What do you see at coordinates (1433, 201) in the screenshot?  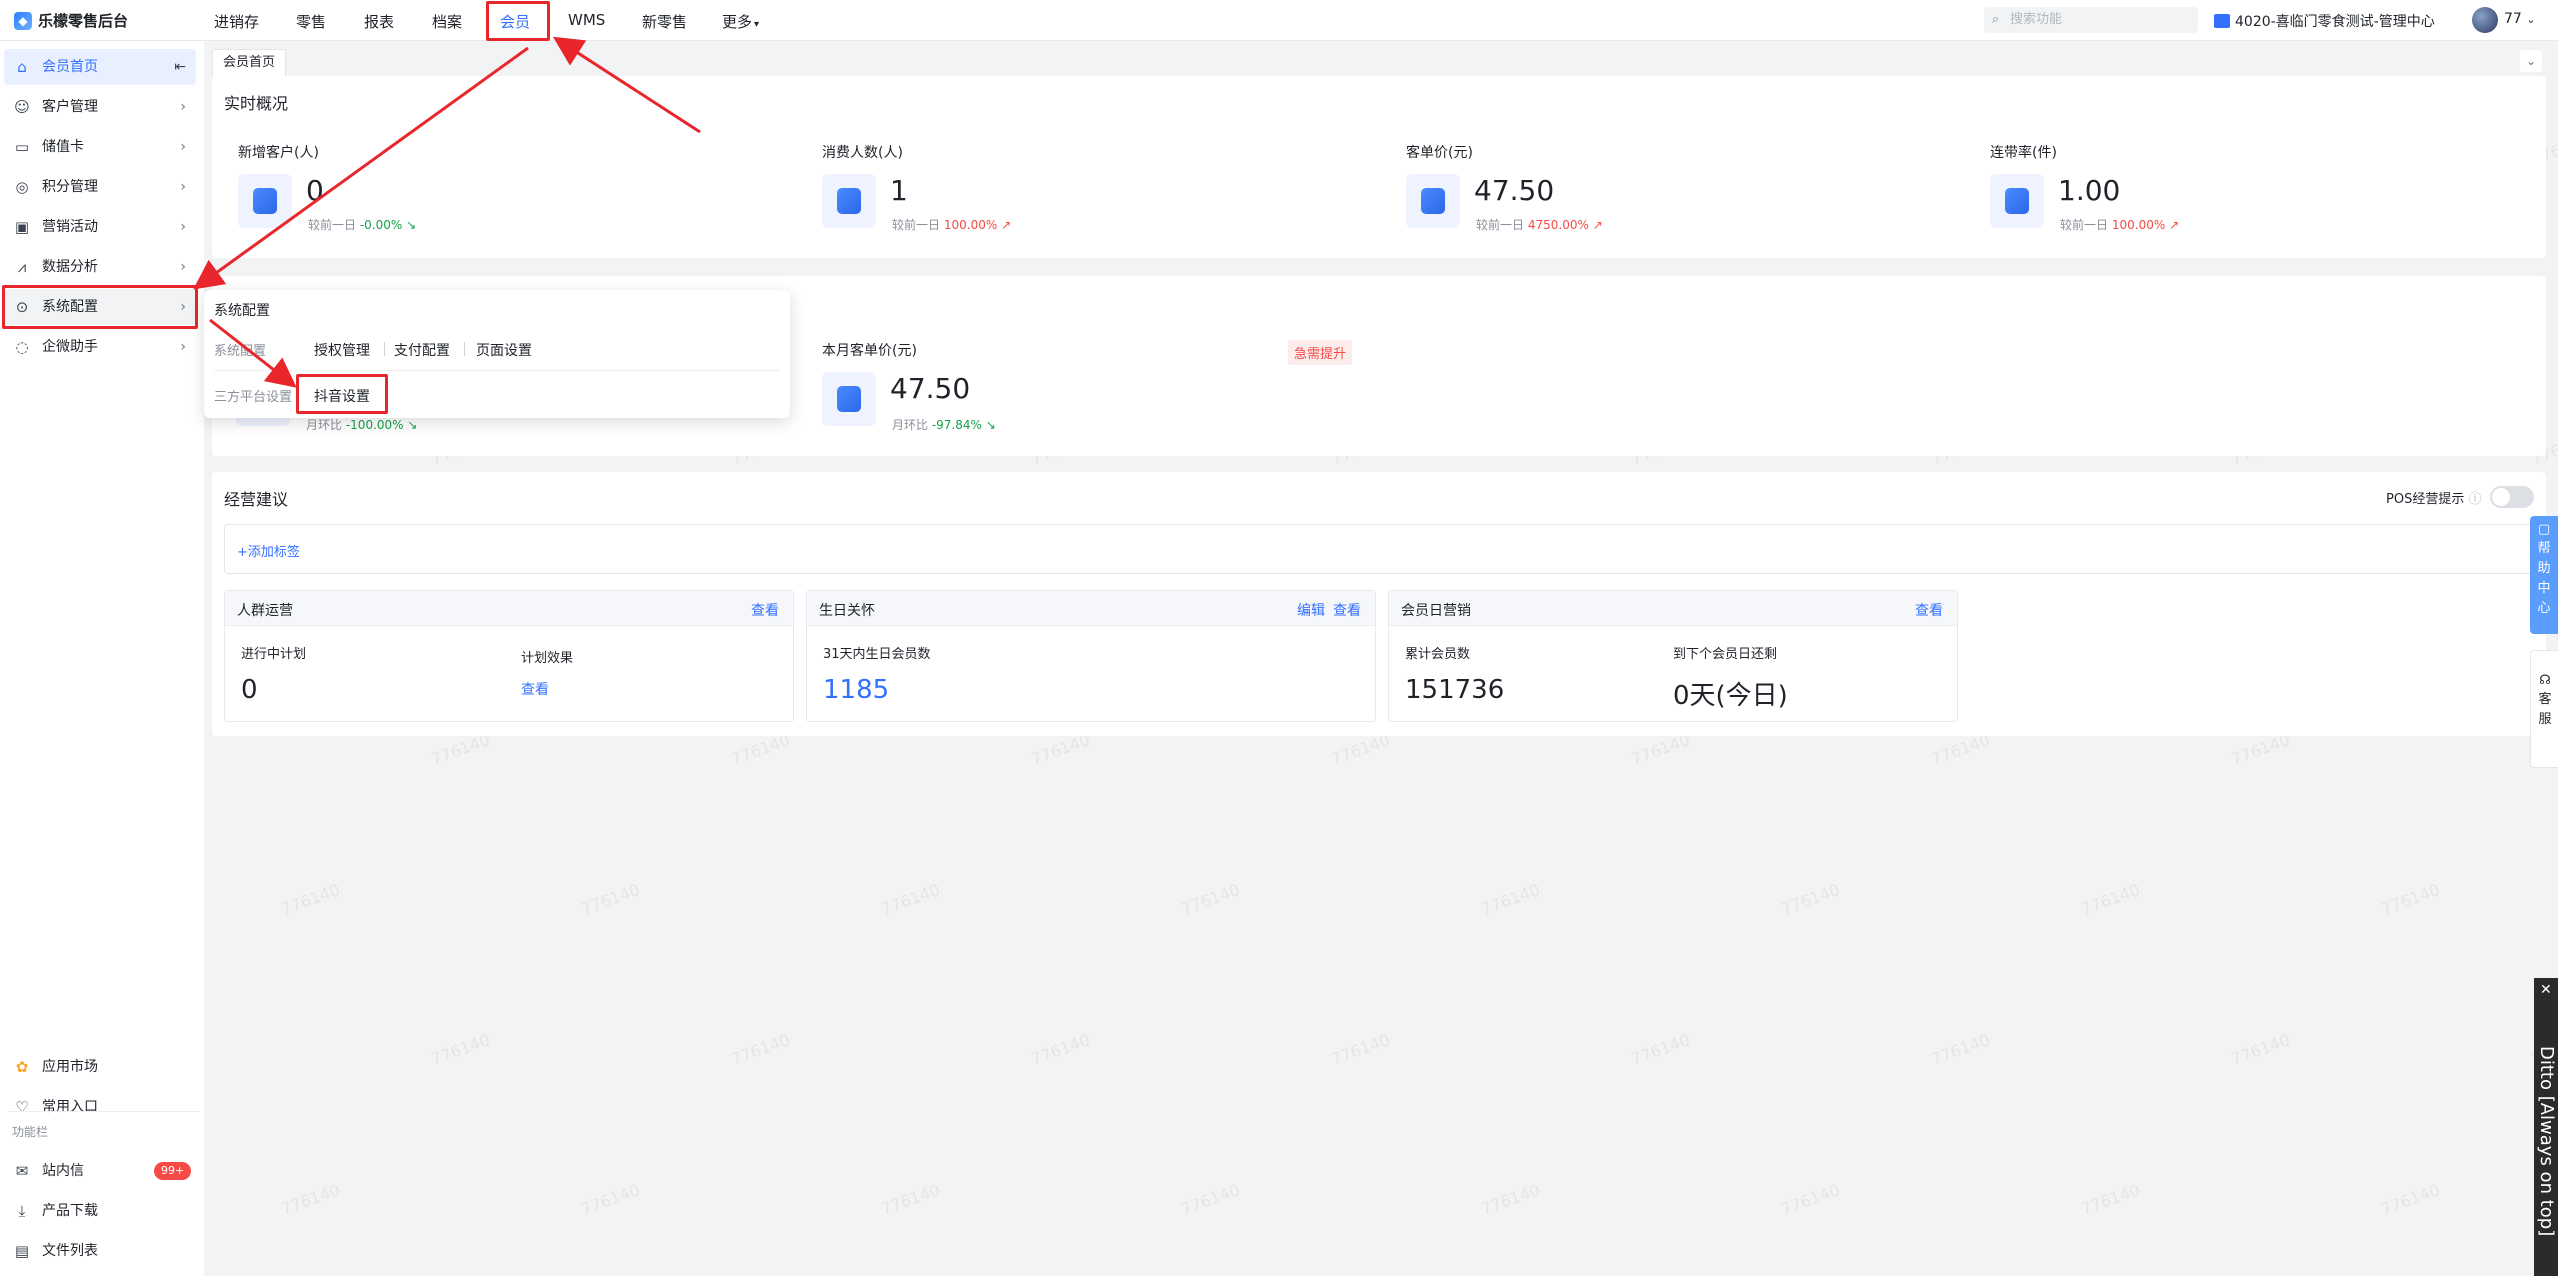 I see `avg-ticket-icon` at bounding box center [1433, 201].